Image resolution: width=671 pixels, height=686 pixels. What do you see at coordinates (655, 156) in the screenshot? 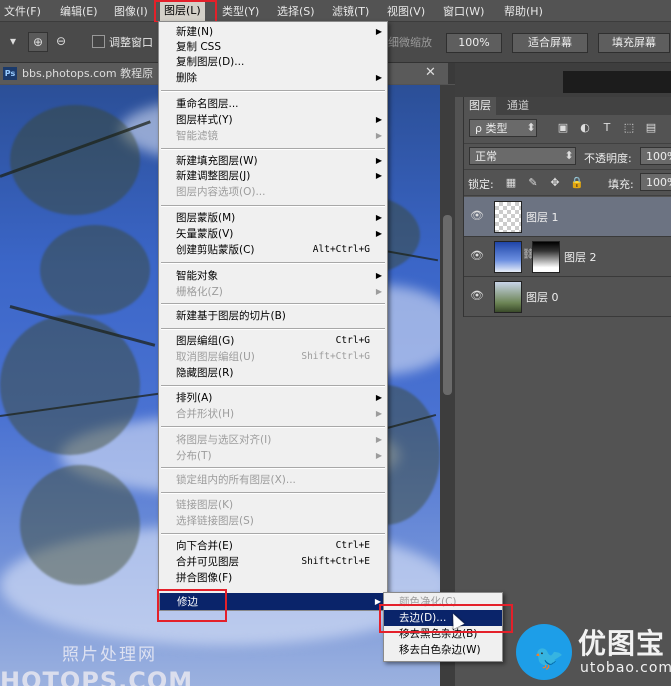
I see `opacity-input: 100%` at bounding box center [655, 156].